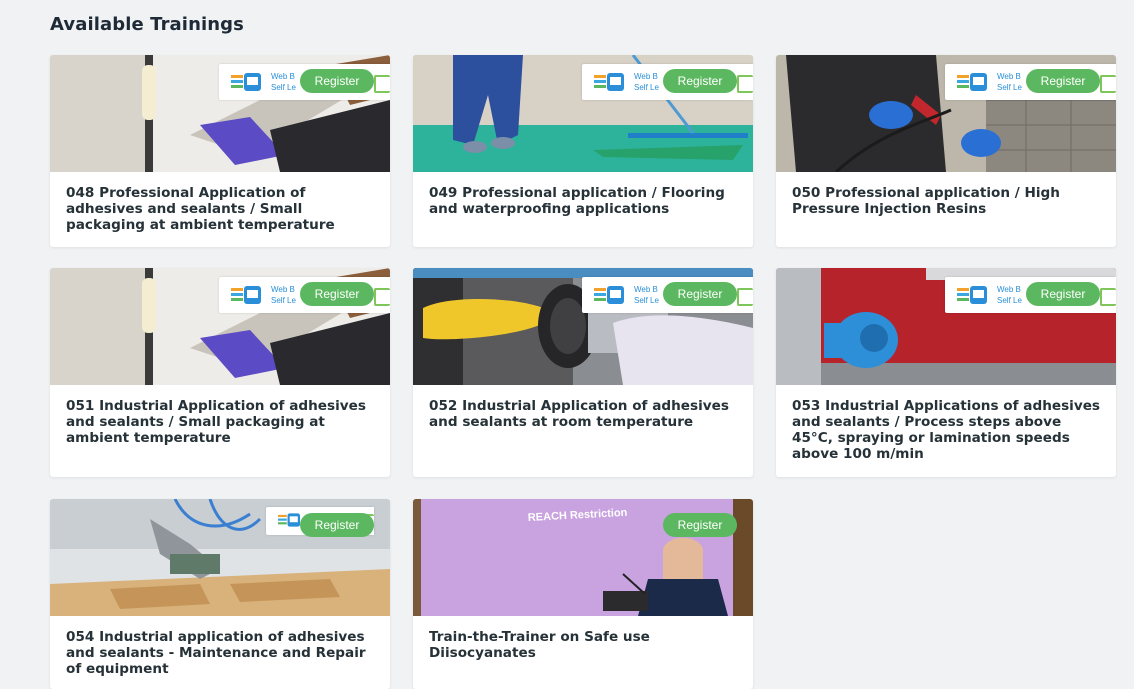 This screenshot has height=689, width=1134. Describe the element at coordinates (147, 24) in the screenshot. I see `page-title: Available Trainings` at that location.